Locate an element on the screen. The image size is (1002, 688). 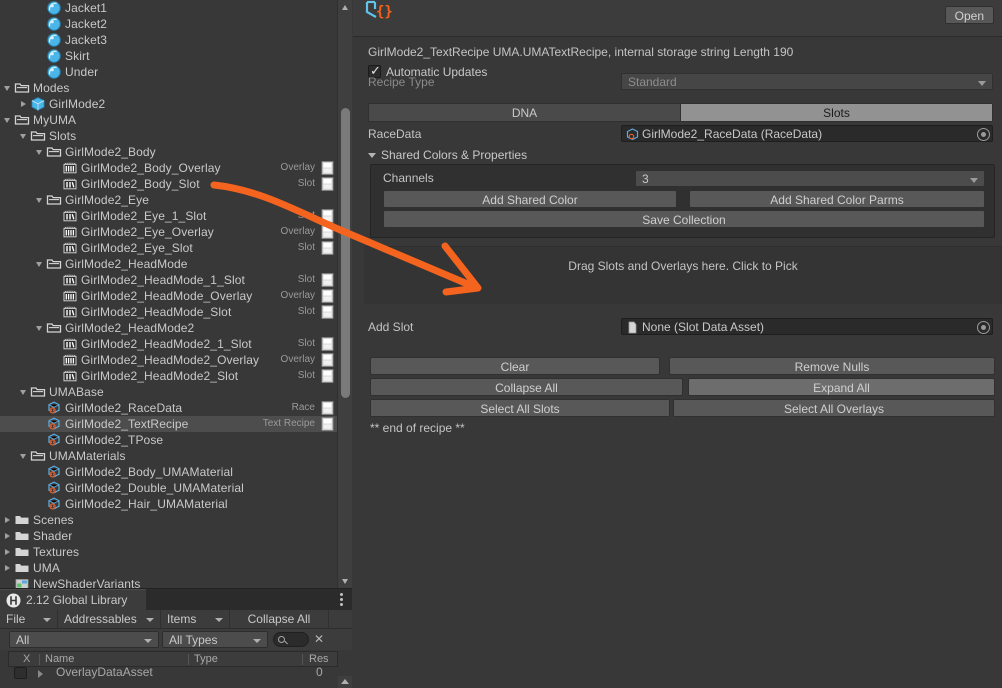
project-tree-item: Jacket3 is located at coordinates (168, 40).